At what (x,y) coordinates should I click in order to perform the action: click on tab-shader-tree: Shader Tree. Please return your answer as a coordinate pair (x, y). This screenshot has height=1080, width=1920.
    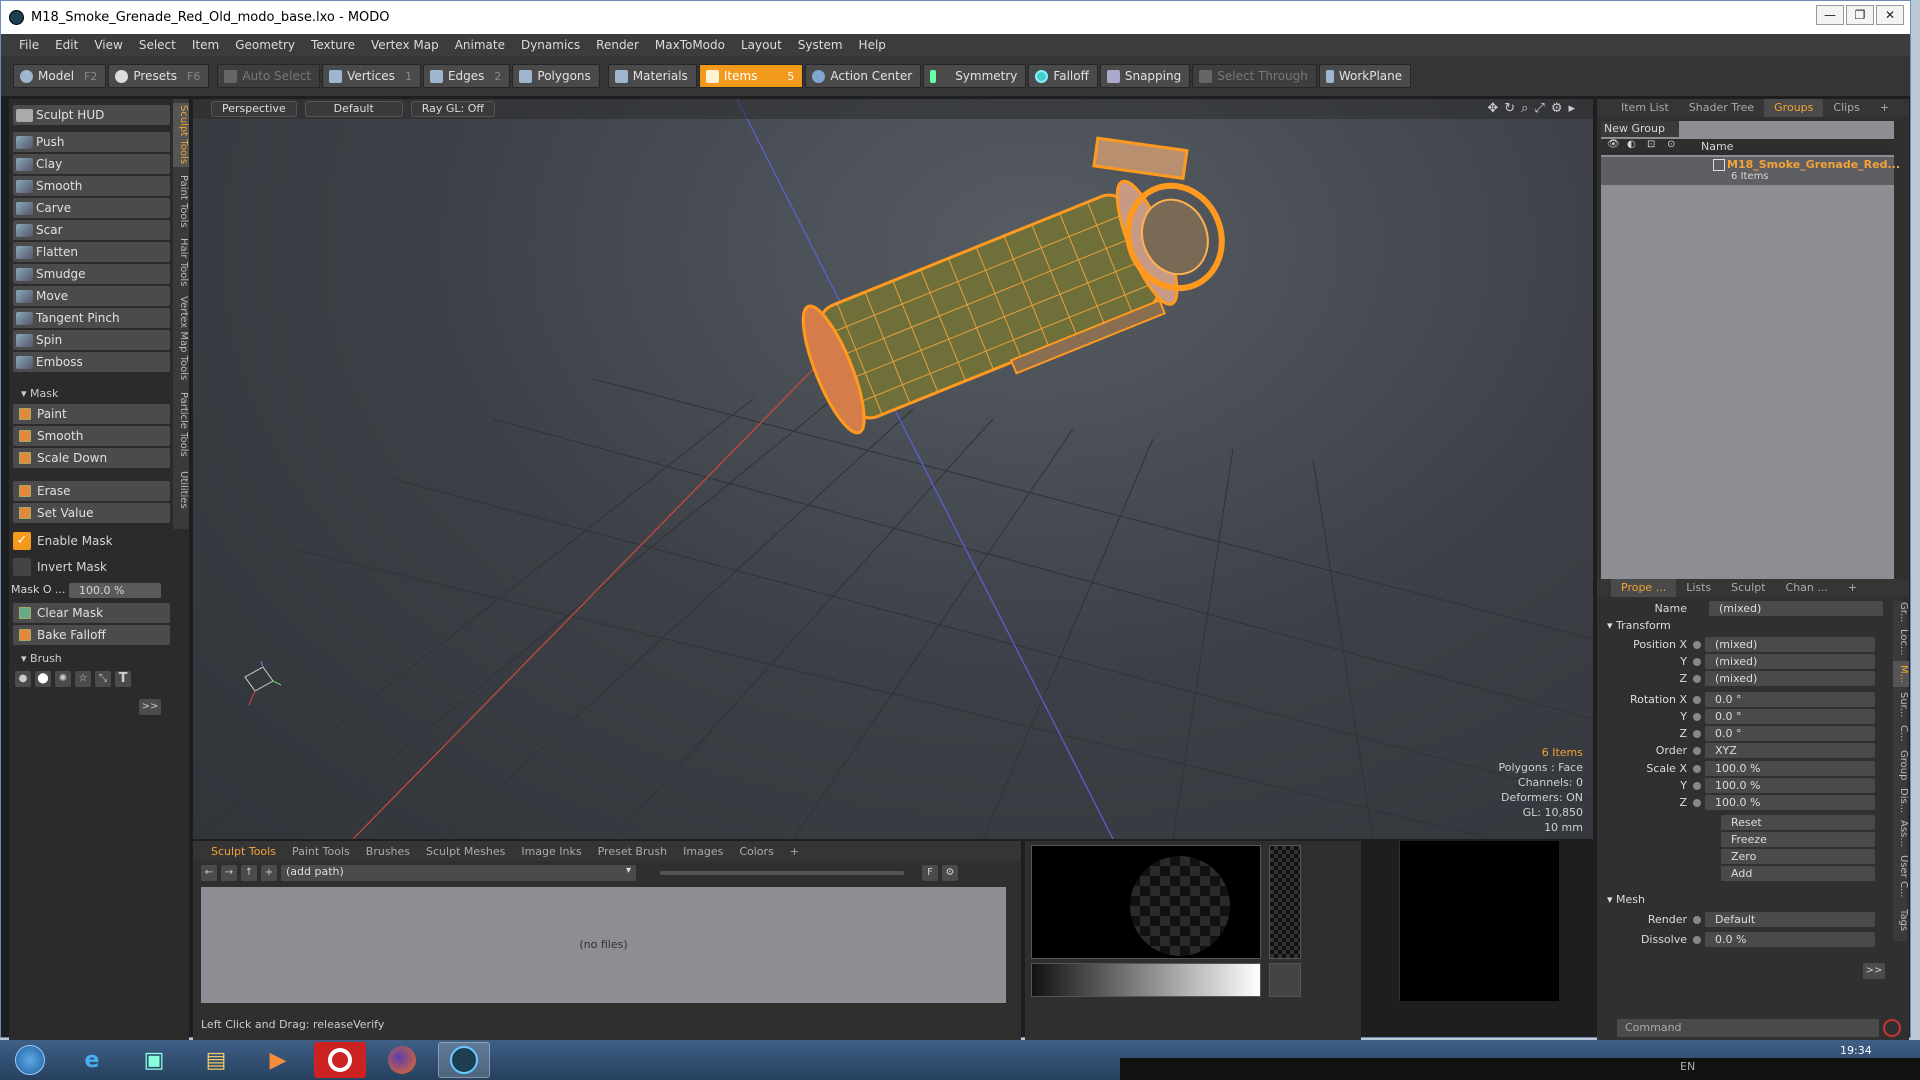
    Looking at the image, I should click on (1721, 108).